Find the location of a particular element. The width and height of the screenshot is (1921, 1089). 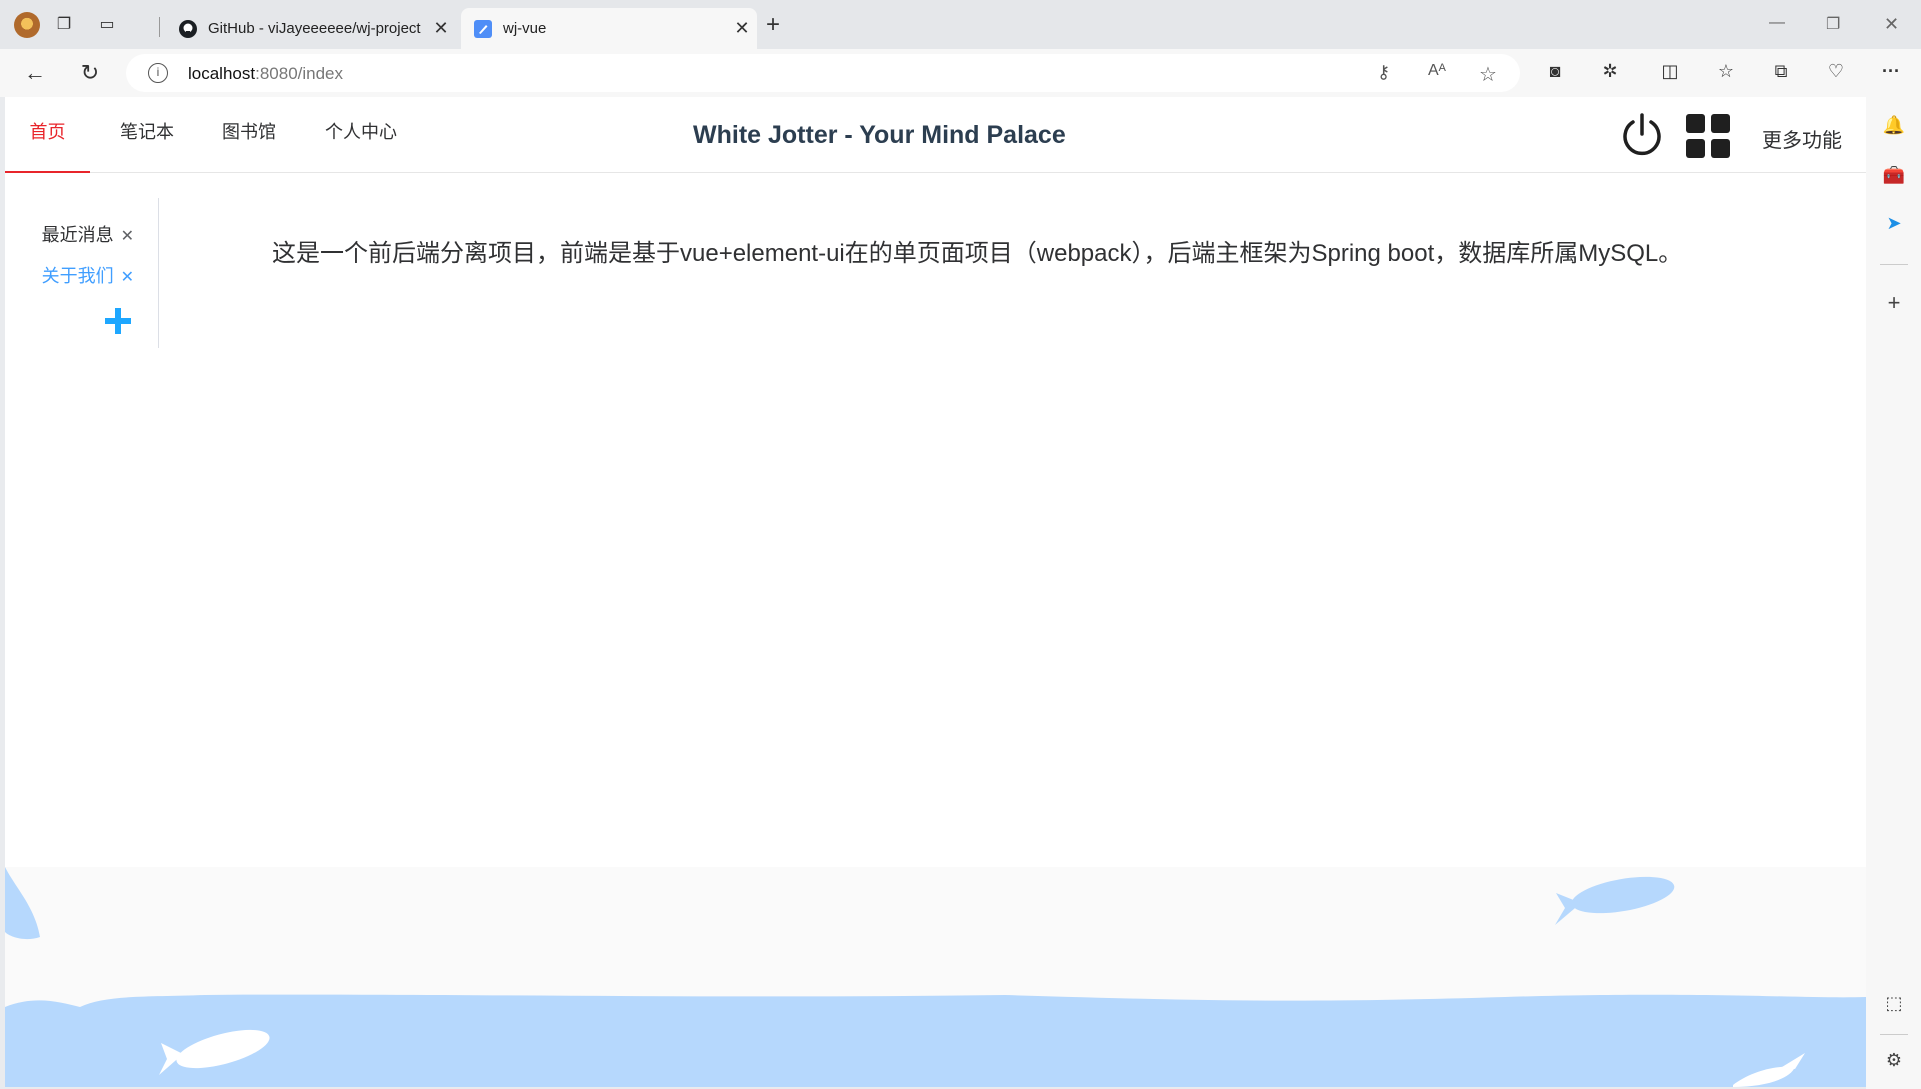

tab-title: GitHub - viJayeeeeee/wj-project is located at coordinates (314, 28).